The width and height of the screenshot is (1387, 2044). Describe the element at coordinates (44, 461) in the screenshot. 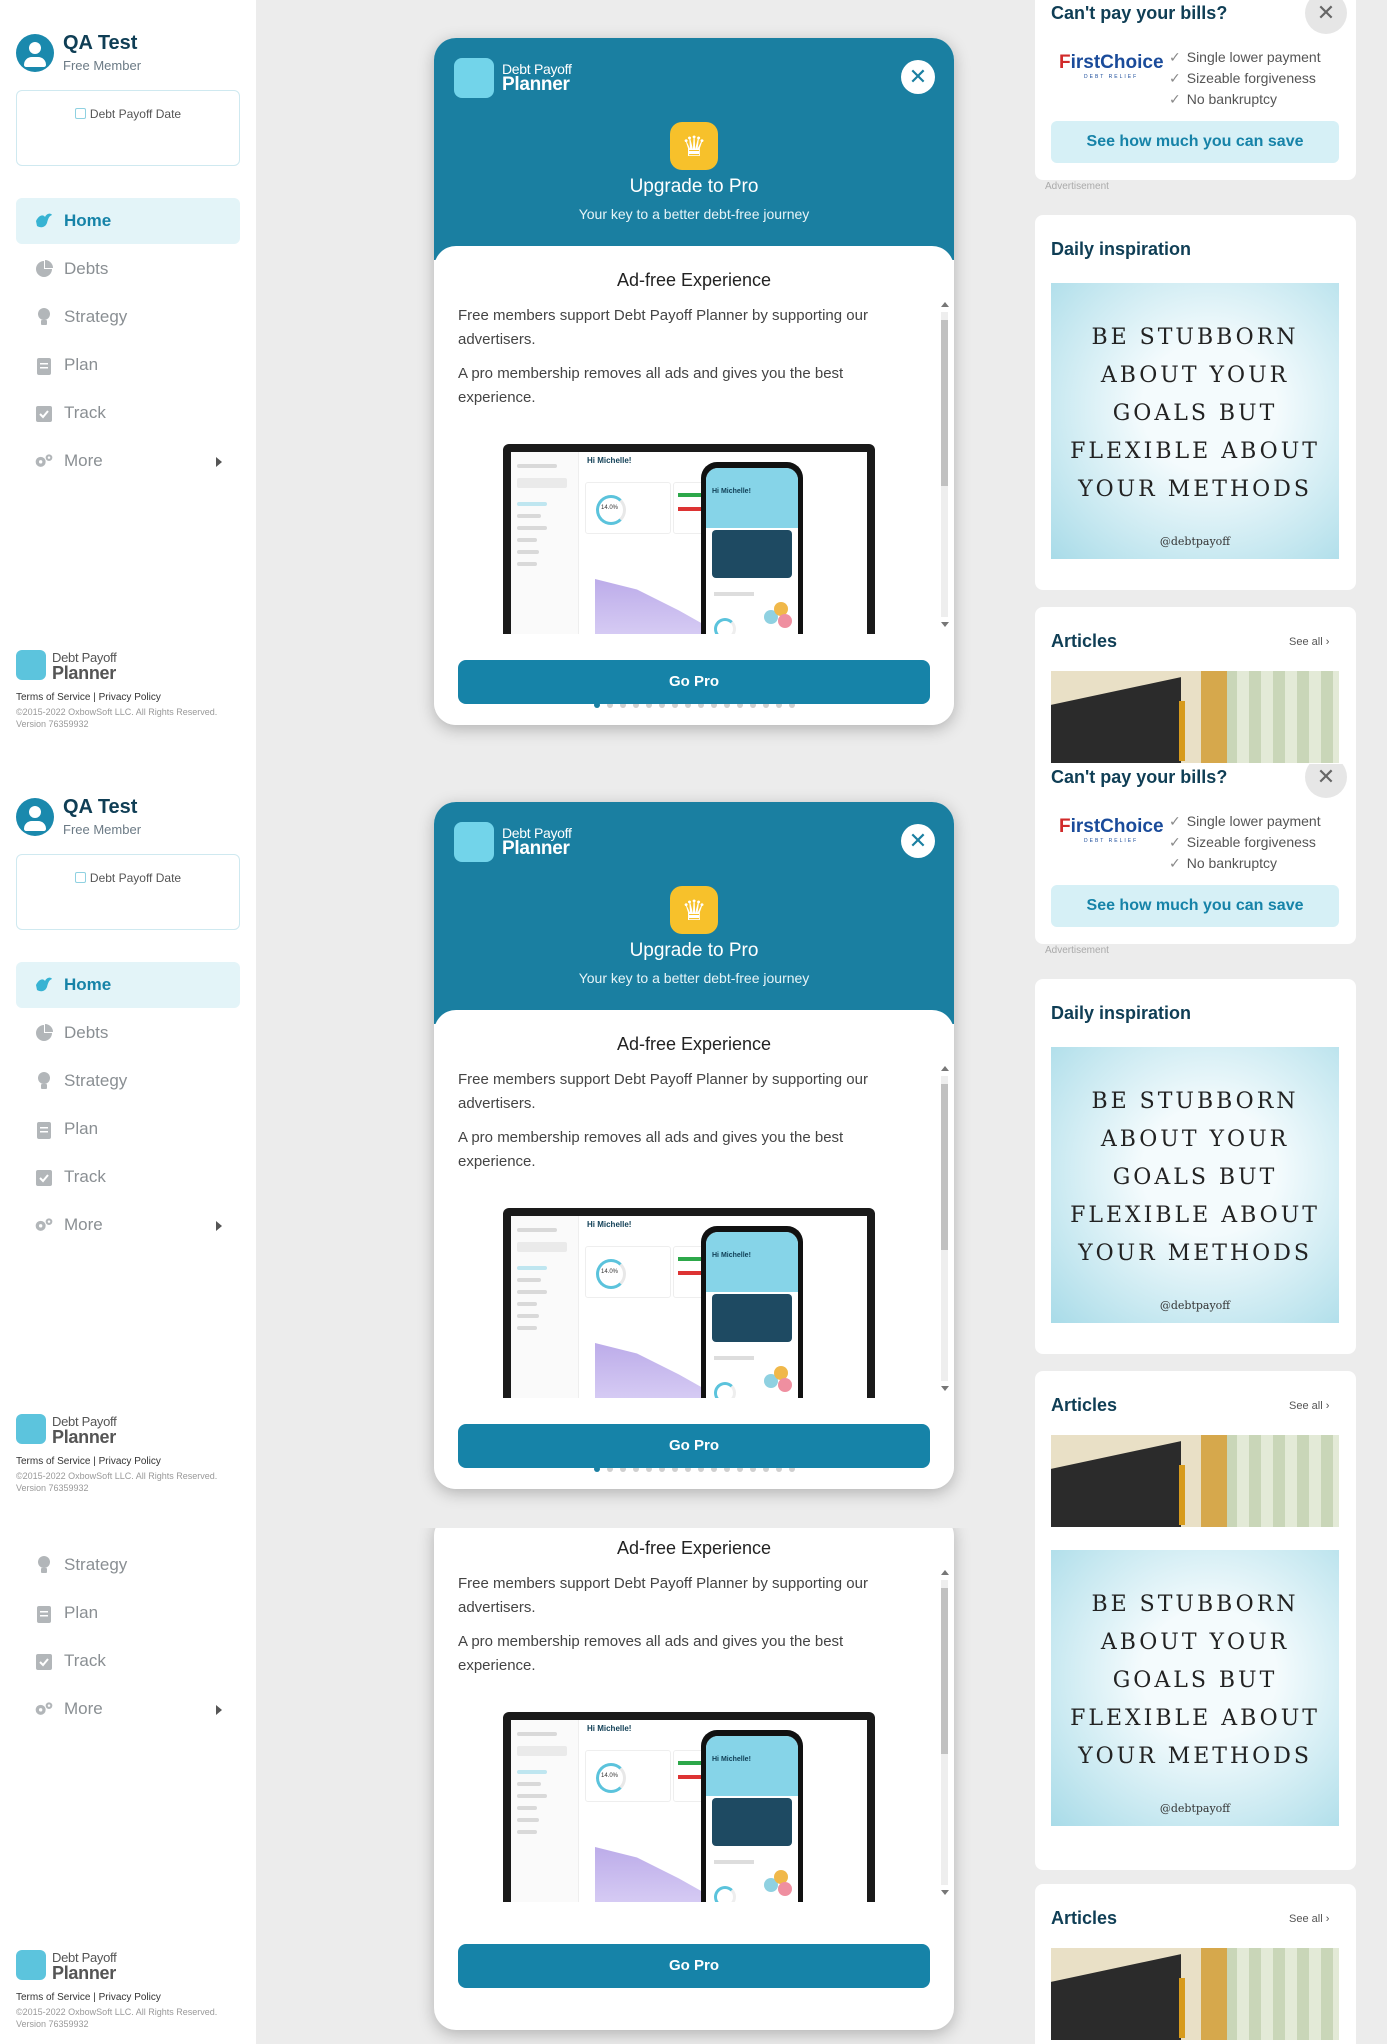

I see `gears-icon` at that location.